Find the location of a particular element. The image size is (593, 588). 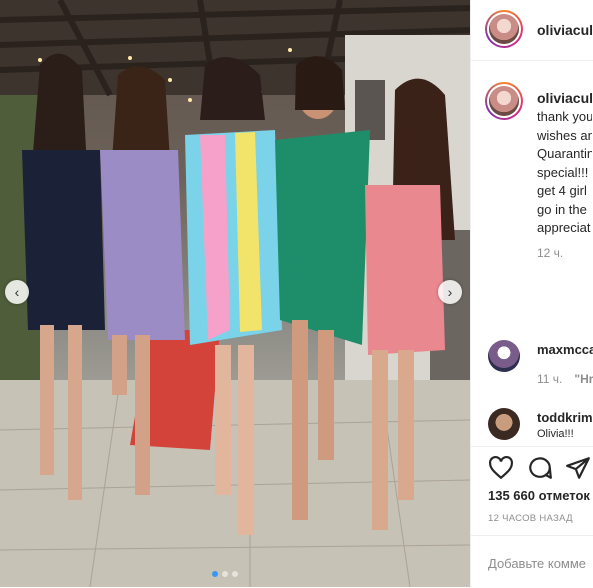

caption-time: 12 ч. is located at coordinates (550, 253).